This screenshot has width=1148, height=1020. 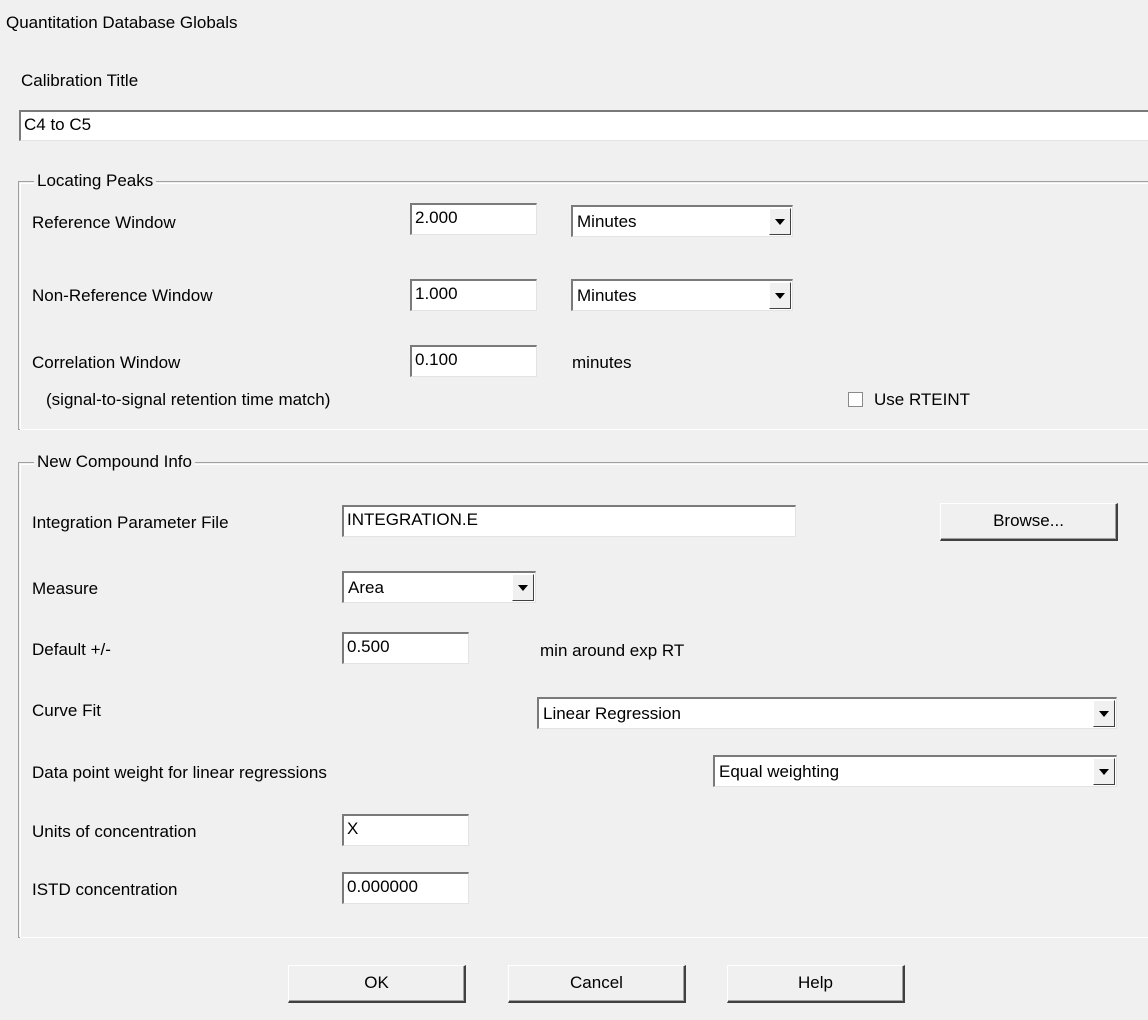 What do you see at coordinates (915, 771) in the screenshot?
I see `weight-select: Equal weighting` at bounding box center [915, 771].